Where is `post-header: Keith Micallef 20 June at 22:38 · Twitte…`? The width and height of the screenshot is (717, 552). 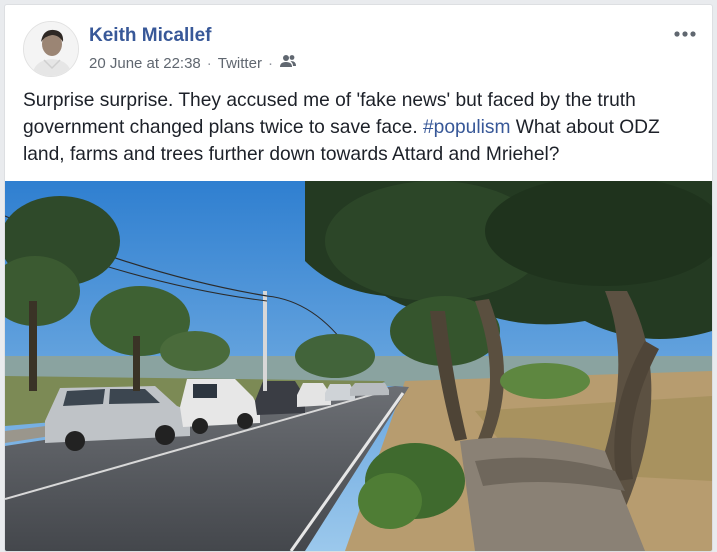 post-header: Keith Micallef 20 June at 22:38 · Twitte… is located at coordinates (360, 51).